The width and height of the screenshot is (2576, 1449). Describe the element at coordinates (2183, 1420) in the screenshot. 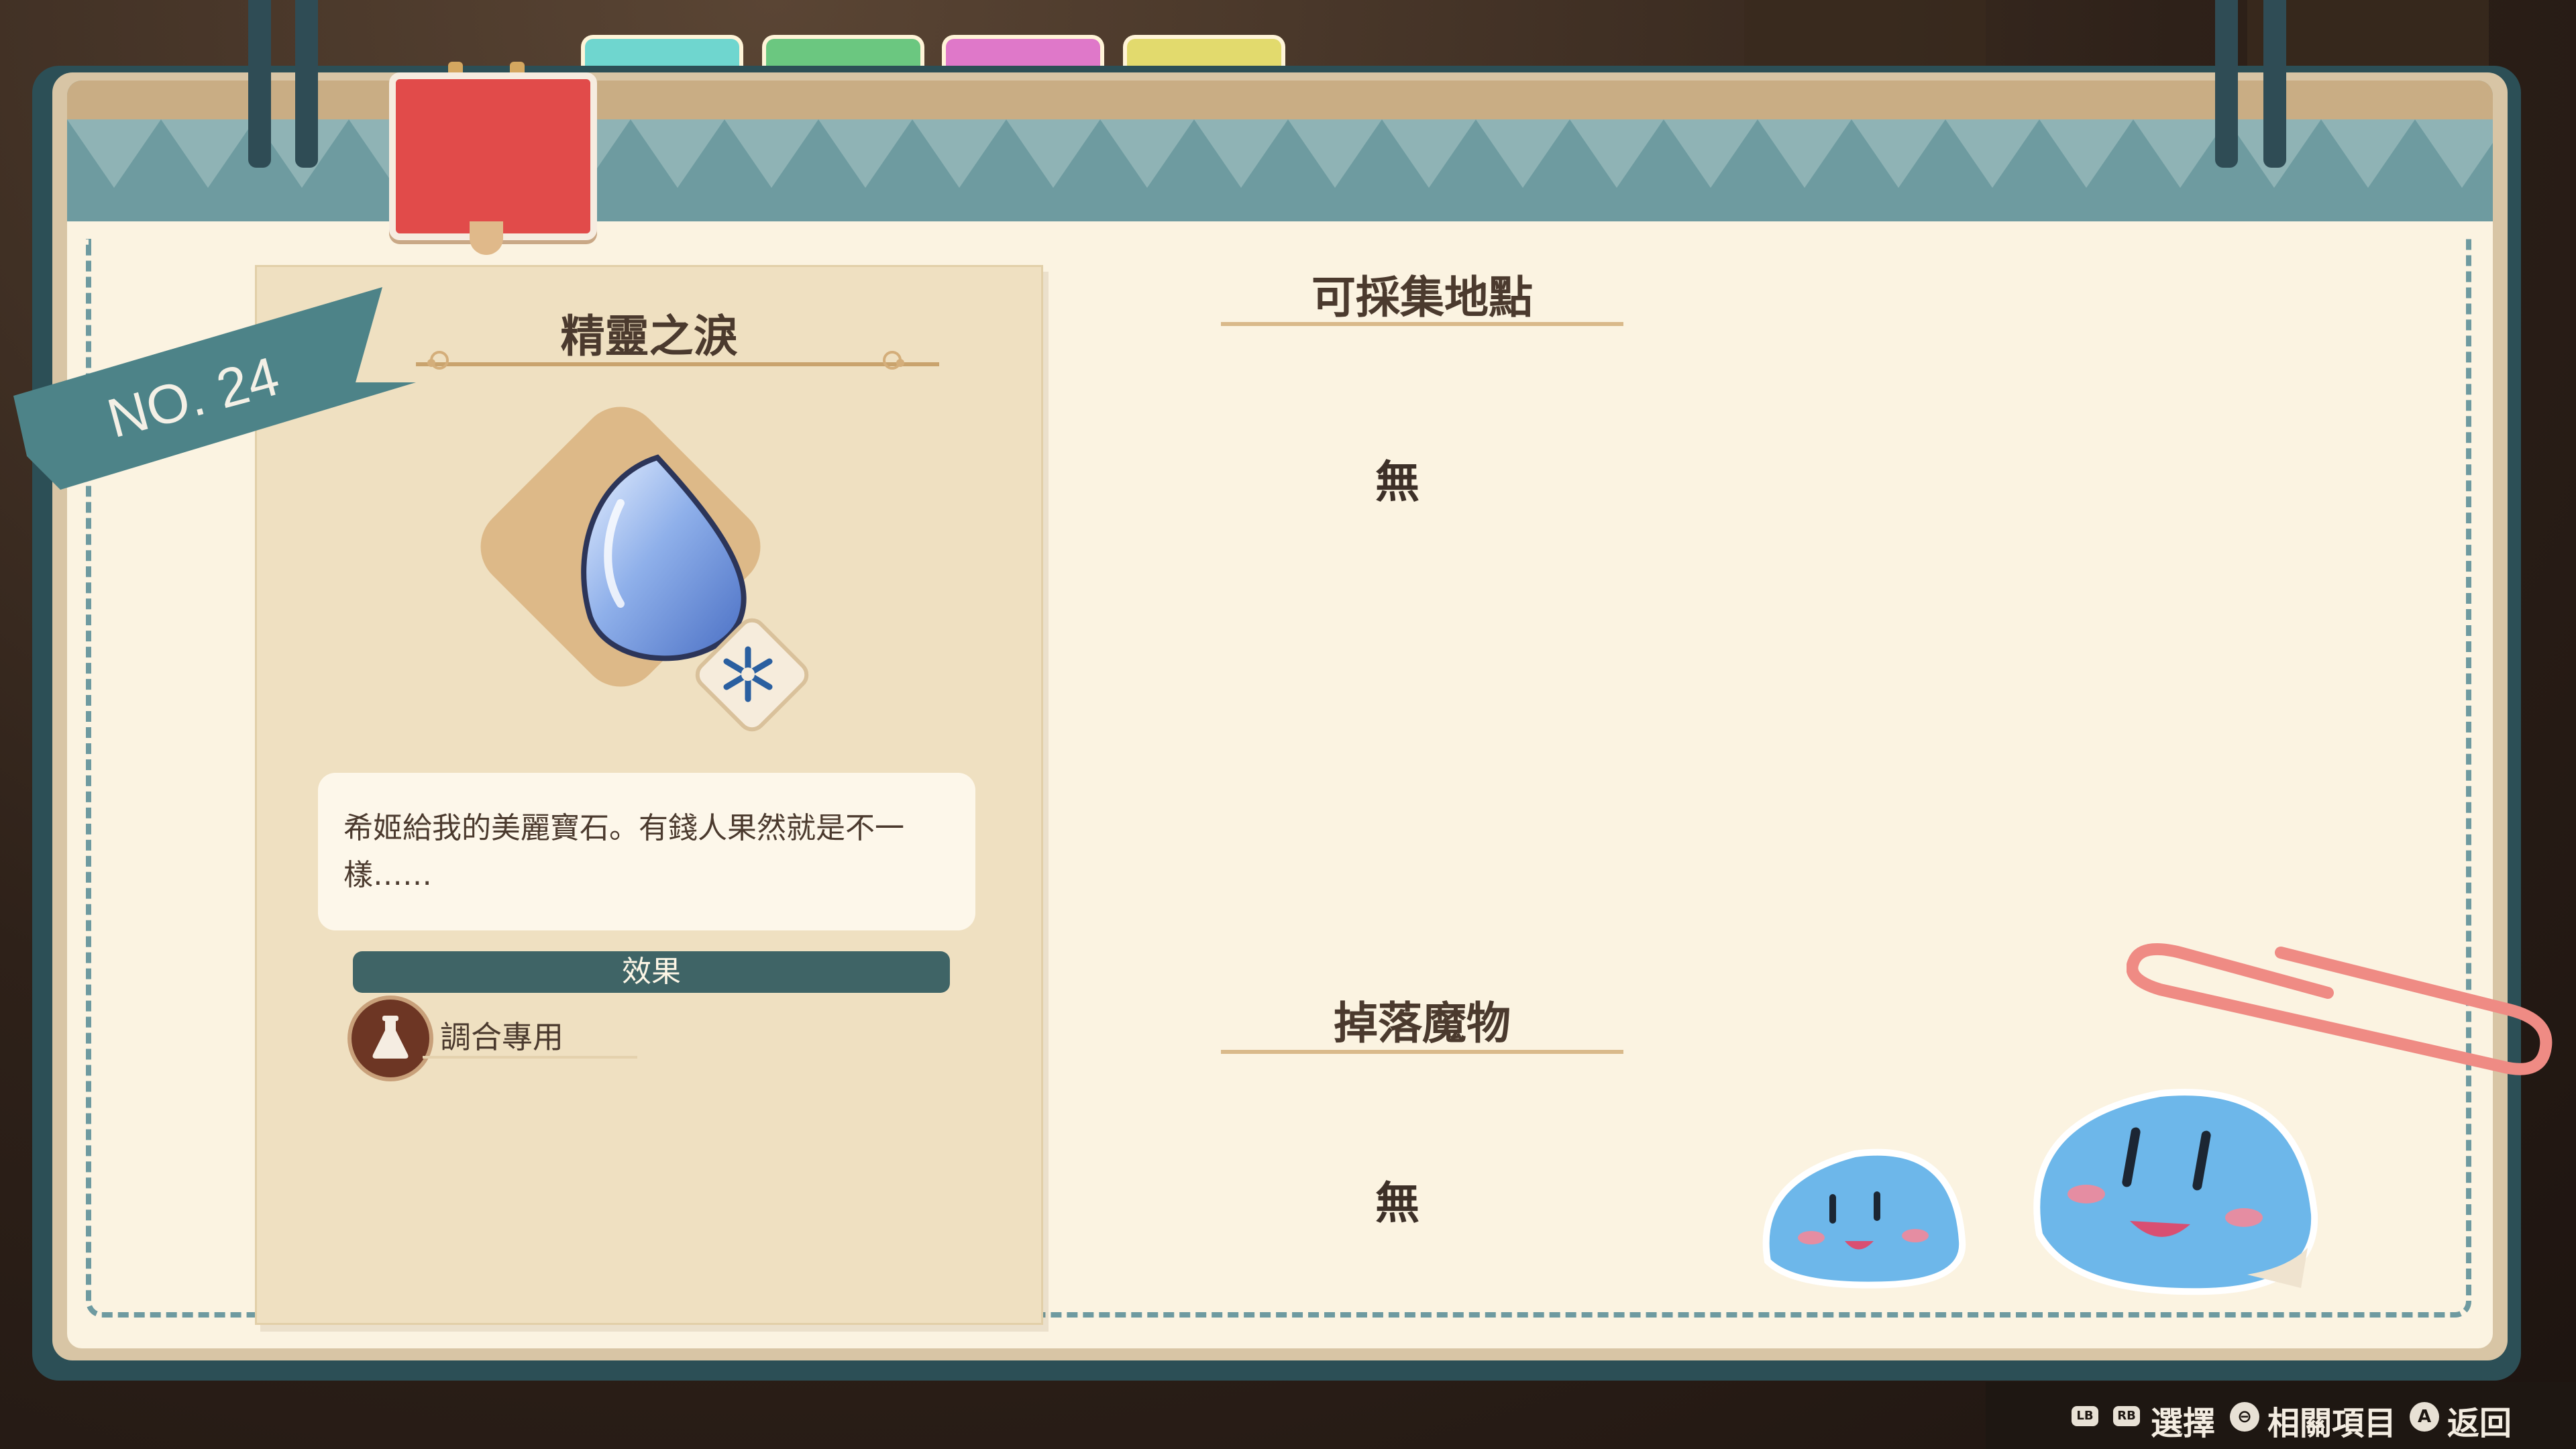

I see `select-hint: 選擇` at that location.